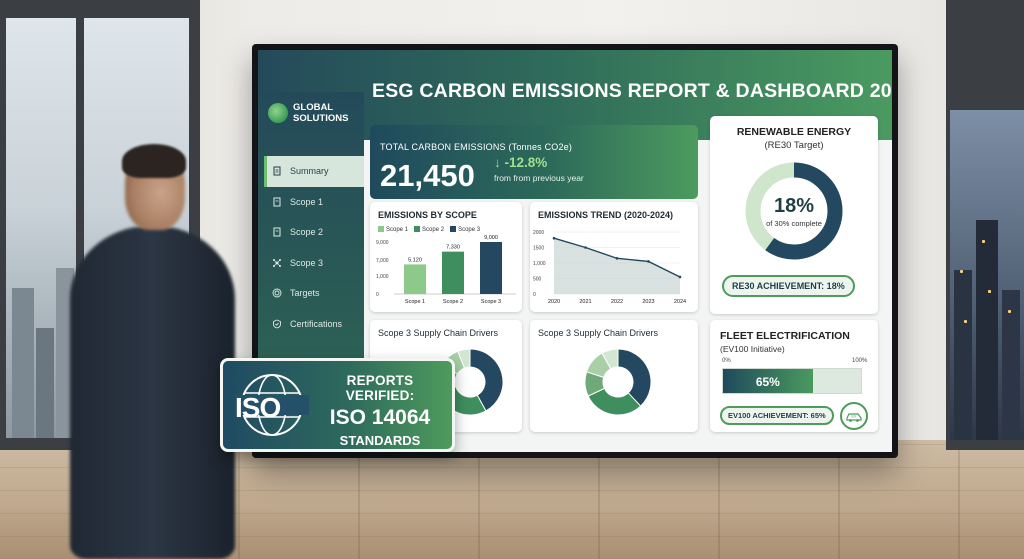 This screenshot has width=1024, height=559. I want to click on renewable-percentage: 18%, so click(794, 206).